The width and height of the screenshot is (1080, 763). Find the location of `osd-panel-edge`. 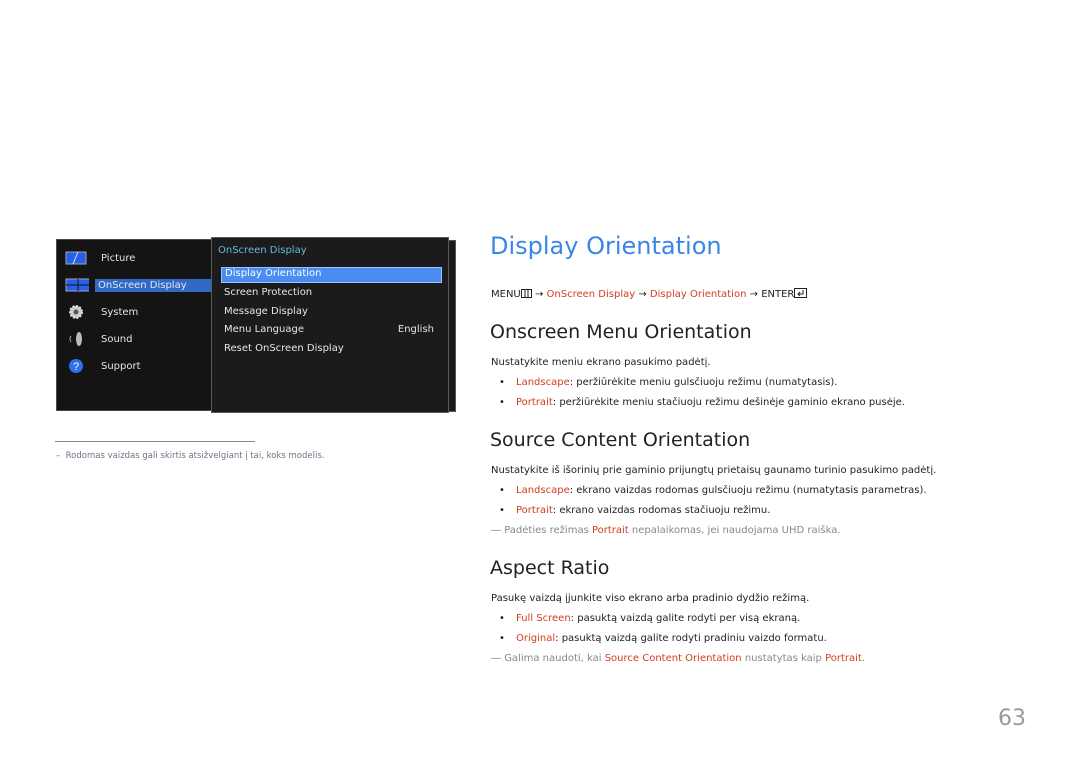

osd-panel-edge is located at coordinates (452, 326).